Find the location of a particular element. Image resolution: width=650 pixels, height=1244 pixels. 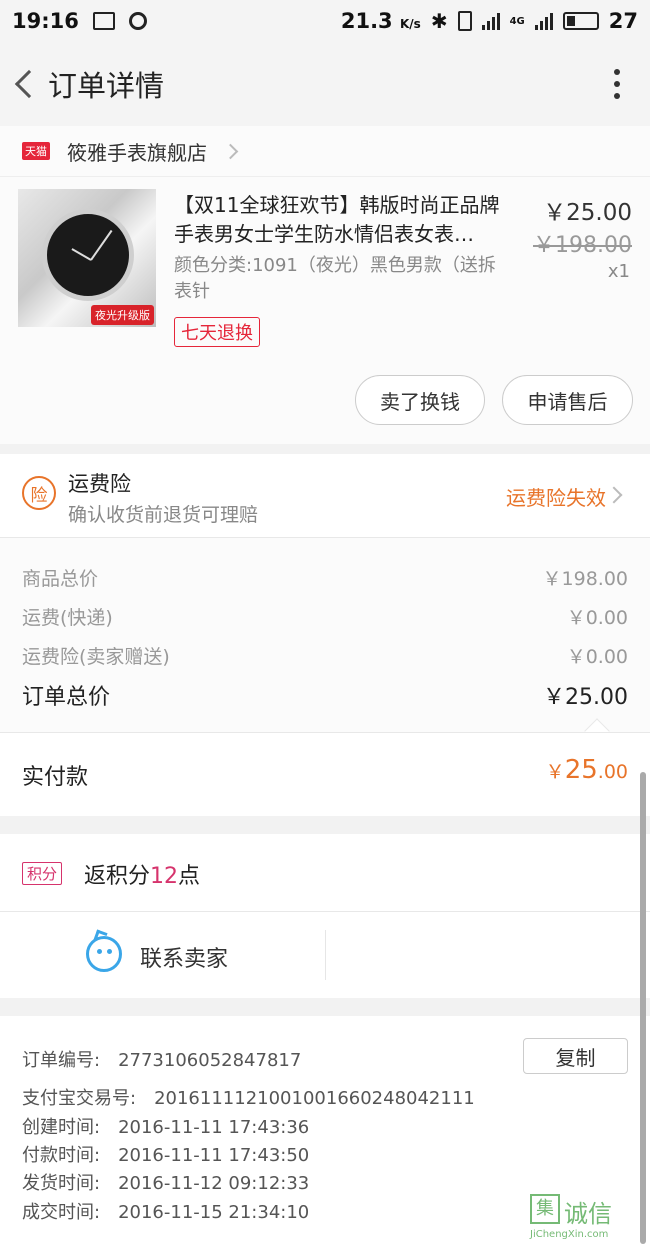

after-sale-button: 申请售后 is located at coordinates (567, 400).